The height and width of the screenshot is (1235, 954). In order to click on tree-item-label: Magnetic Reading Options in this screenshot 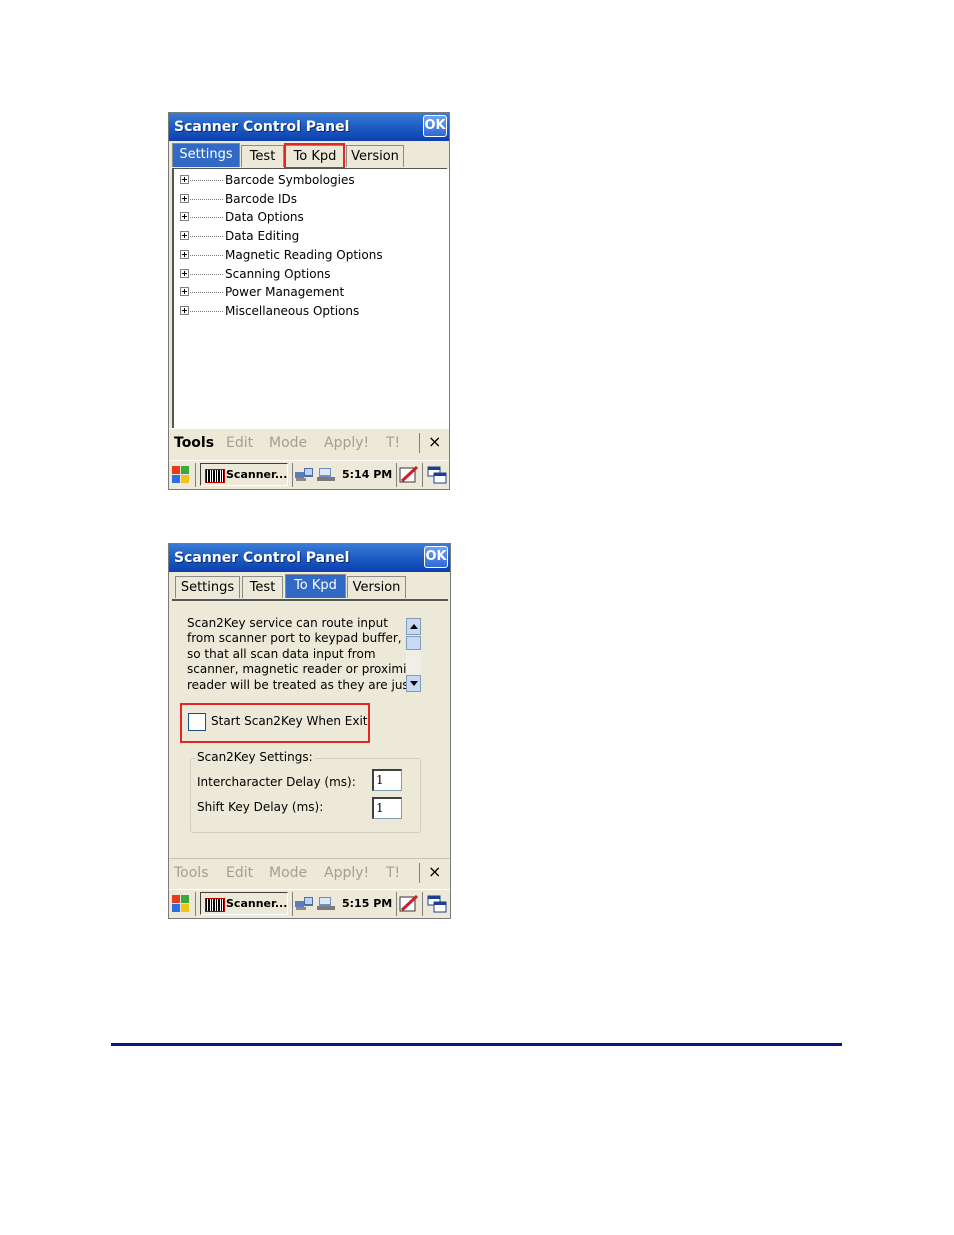, I will do `click(304, 254)`.